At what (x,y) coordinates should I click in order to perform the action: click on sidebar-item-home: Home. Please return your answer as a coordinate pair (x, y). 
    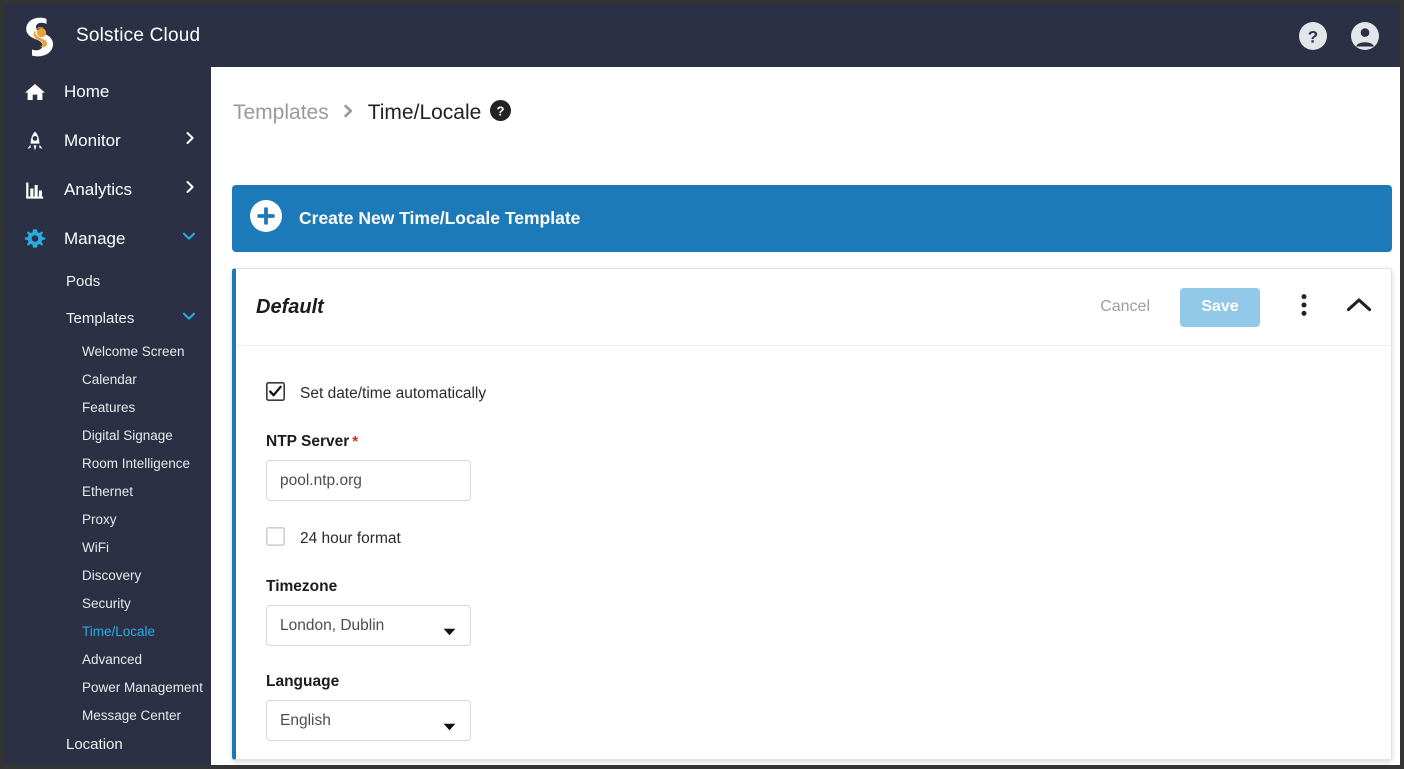
    Looking at the image, I should click on (107, 91).